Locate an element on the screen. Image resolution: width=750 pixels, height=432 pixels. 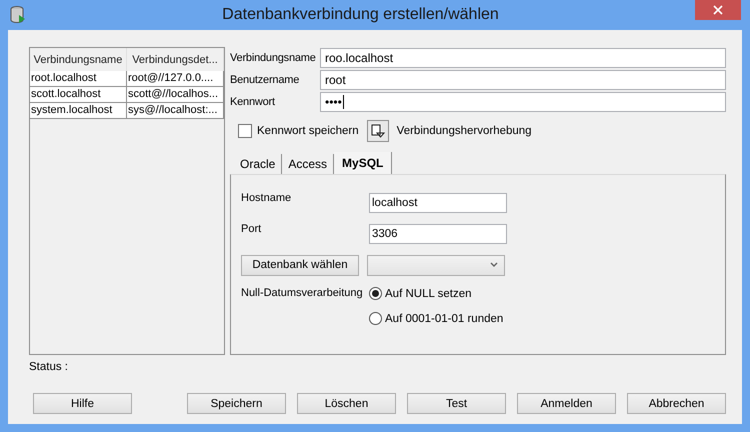
table-cell: system.localhost is located at coordinates (78, 111).